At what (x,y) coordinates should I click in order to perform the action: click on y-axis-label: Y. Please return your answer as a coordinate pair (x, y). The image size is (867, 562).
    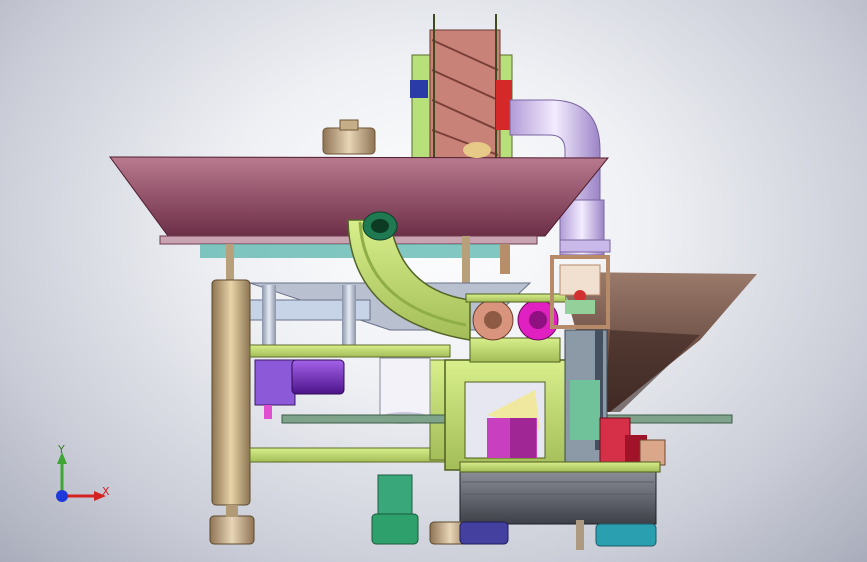
    Looking at the image, I should click on (61, 449).